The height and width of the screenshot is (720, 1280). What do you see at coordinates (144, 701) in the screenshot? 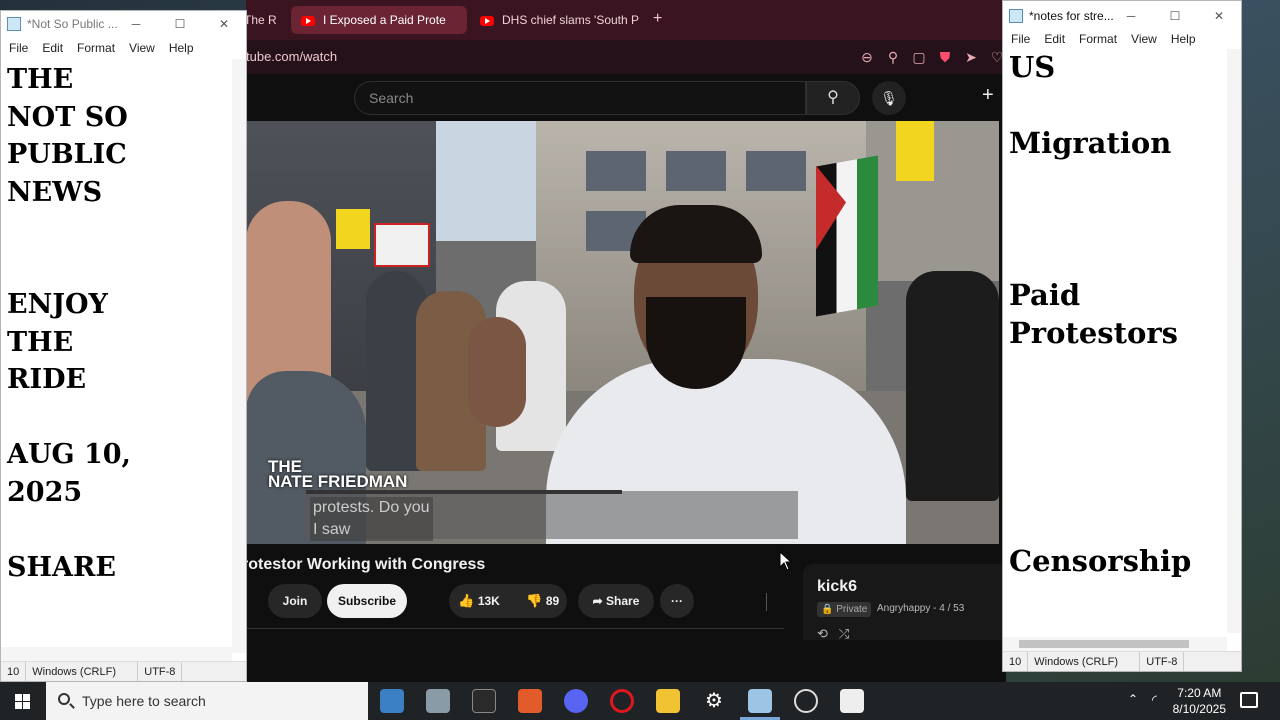
I see `search-placeholder: Type here to search` at bounding box center [144, 701].